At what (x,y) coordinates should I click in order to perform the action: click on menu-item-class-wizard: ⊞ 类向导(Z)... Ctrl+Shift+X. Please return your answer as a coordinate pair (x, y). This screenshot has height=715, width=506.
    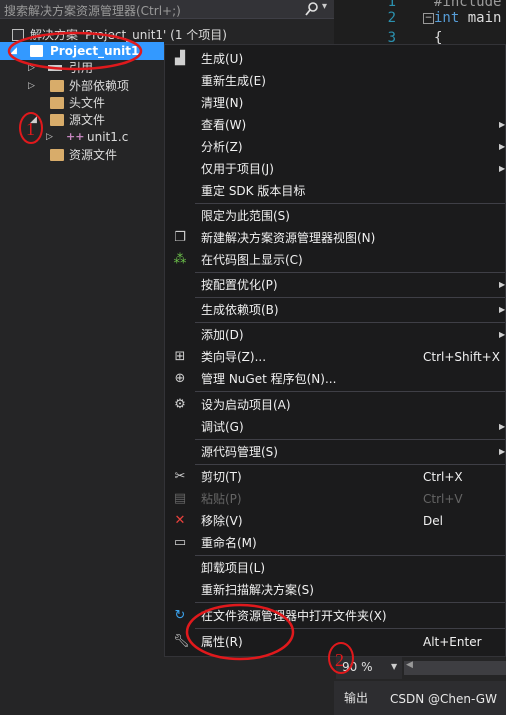
    Looking at the image, I should click on (335, 357).